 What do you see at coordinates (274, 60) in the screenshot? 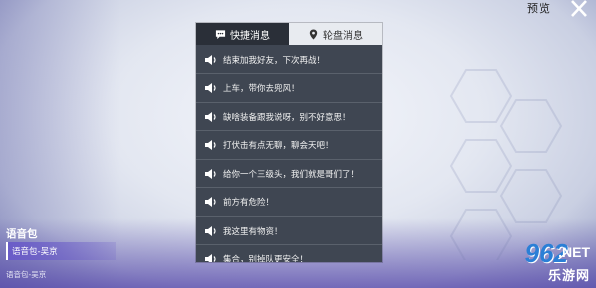
I see `message-text: 结束加我好友，下次再战！` at bounding box center [274, 60].